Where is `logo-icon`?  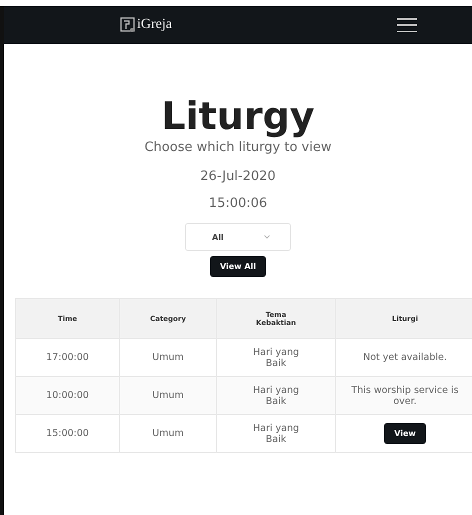 logo-icon is located at coordinates (128, 25).